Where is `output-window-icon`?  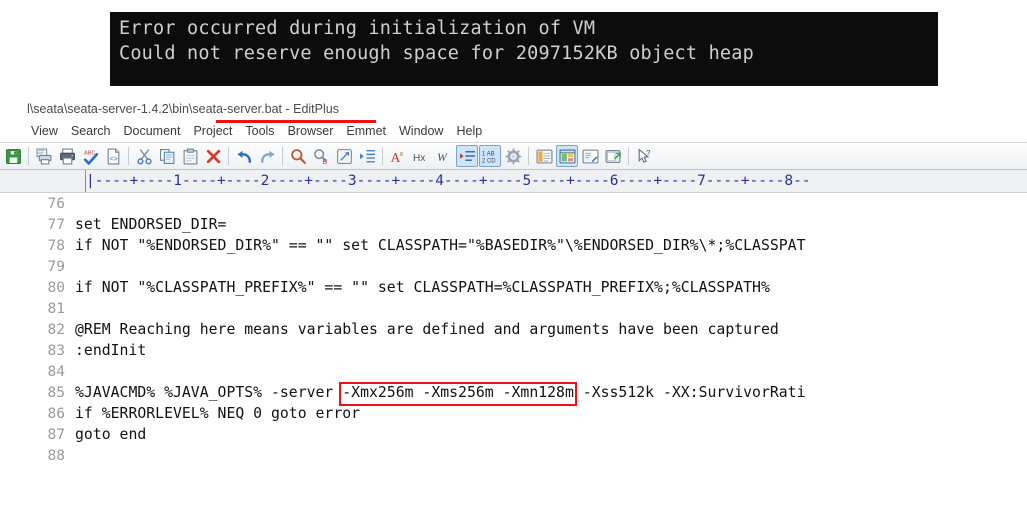
output-window-icon is located at coordinates (613, 156).